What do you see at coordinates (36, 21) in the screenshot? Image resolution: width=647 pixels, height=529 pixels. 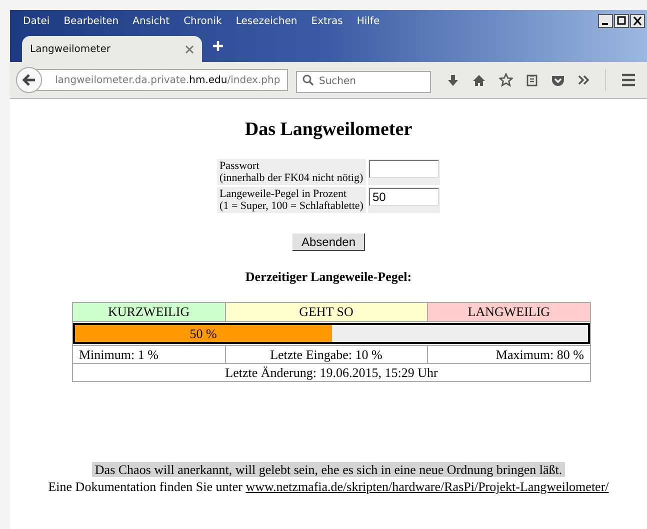 I see `menu-item: Datei` at bounding box center [36, 21].